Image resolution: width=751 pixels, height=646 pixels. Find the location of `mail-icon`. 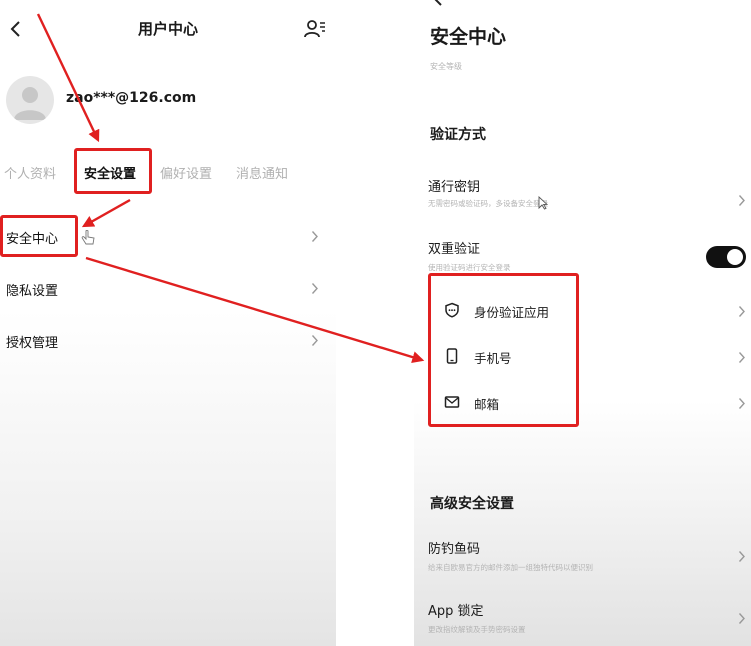

mail-icon is located at coordinates (452, 402).